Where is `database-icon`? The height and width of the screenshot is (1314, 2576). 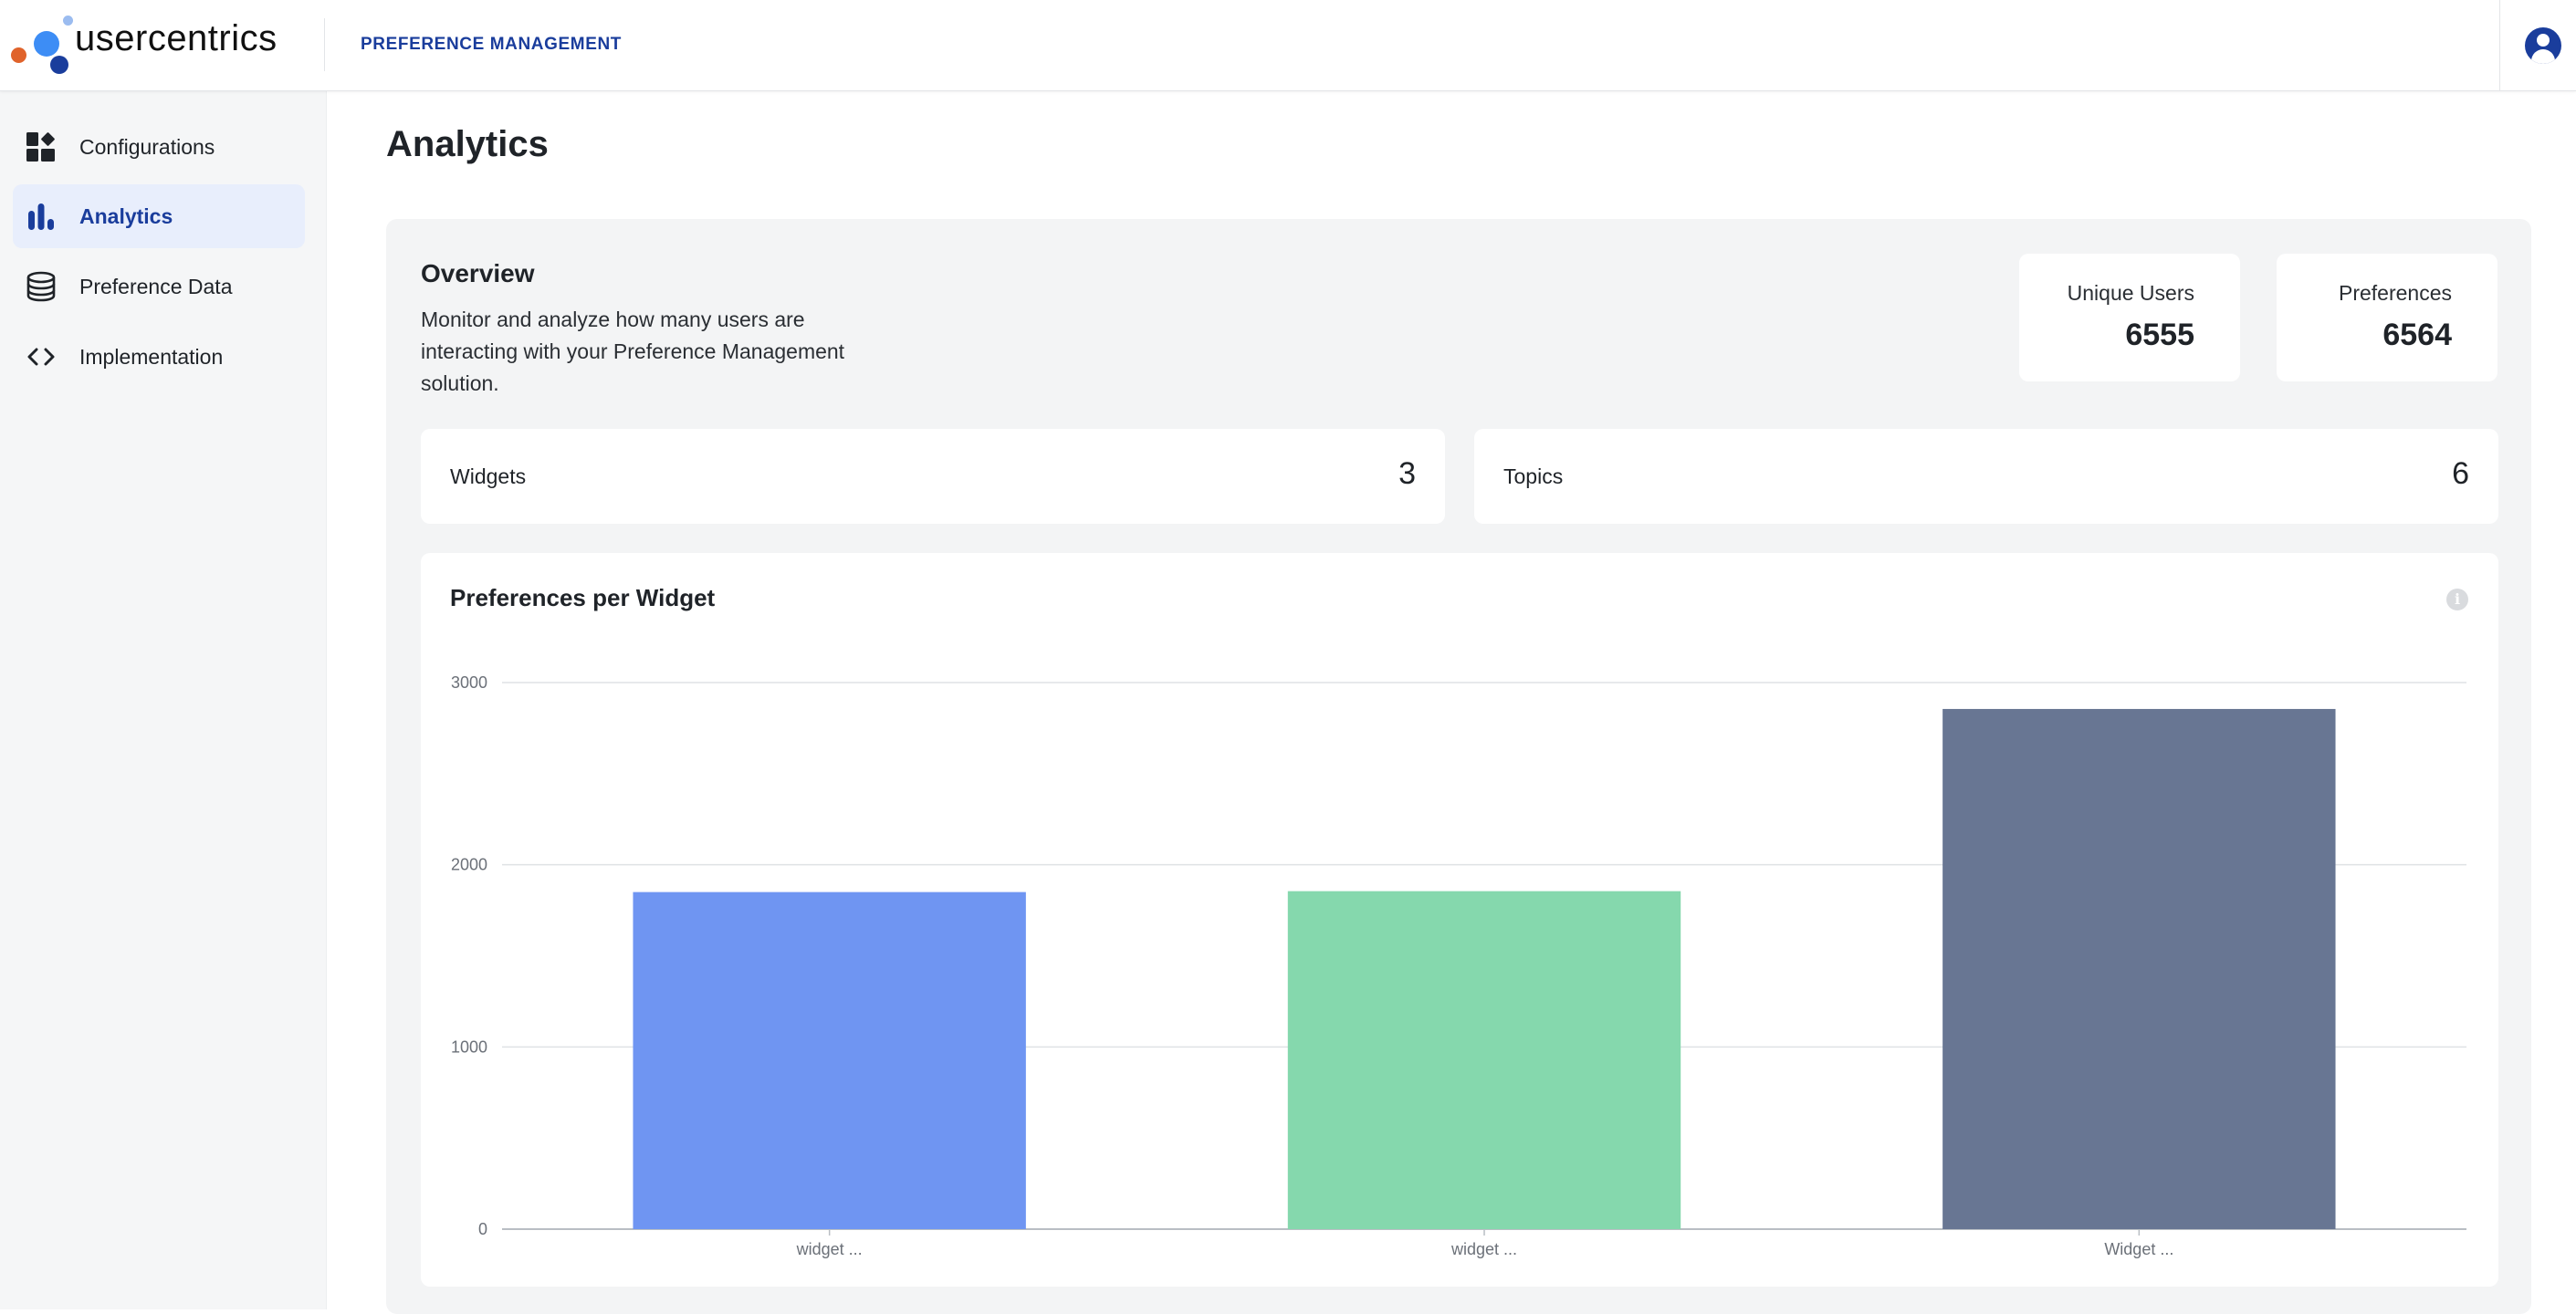
database-icon is located at coordinates (41, 286).